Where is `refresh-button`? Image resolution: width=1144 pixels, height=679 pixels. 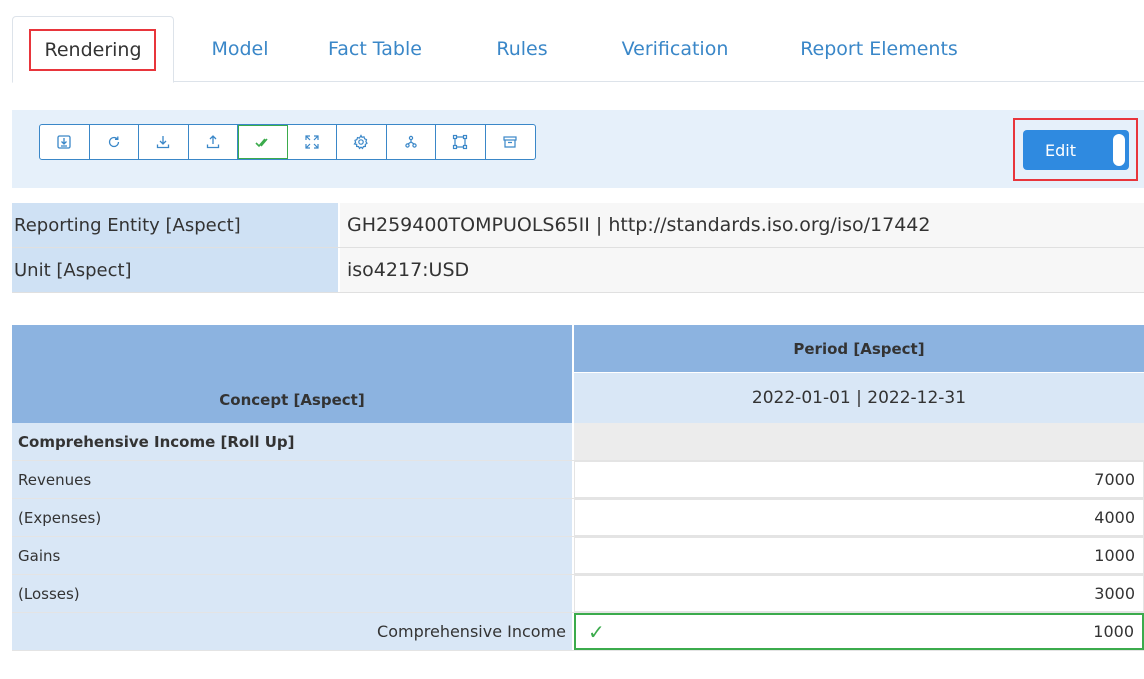 refresh-button is located at coordinates (114, 142).